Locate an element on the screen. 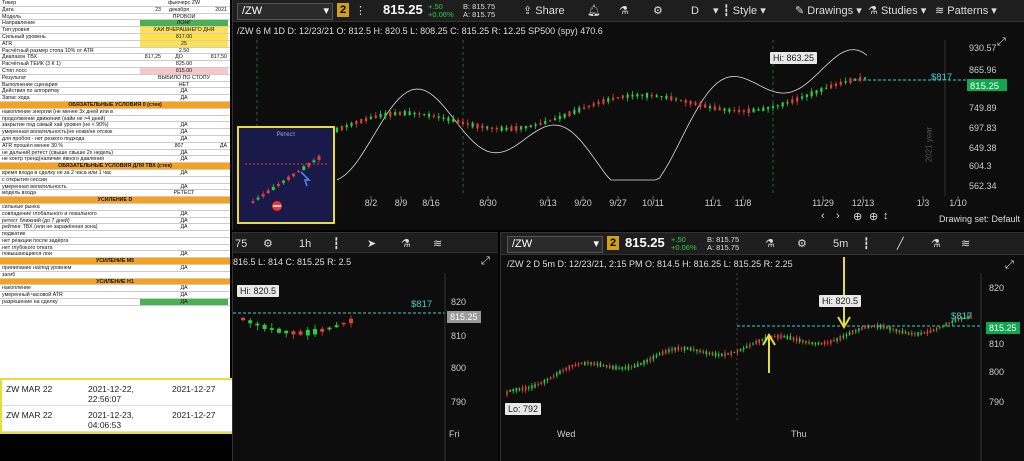  row-value-part: 807 is located at coordinates (179, 146).